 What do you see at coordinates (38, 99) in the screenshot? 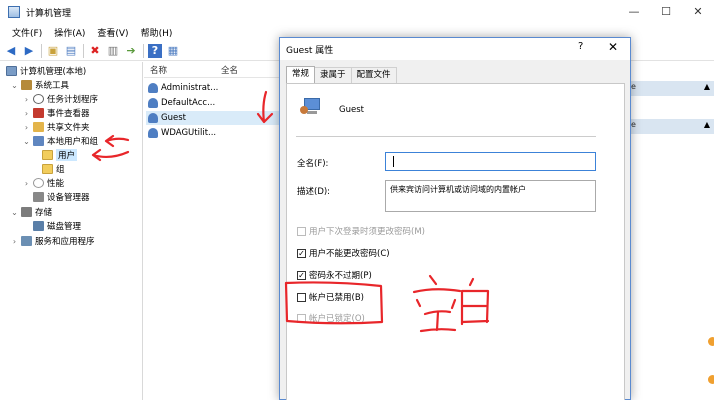
I see `clock-icon` at bounding box center [38, 99].